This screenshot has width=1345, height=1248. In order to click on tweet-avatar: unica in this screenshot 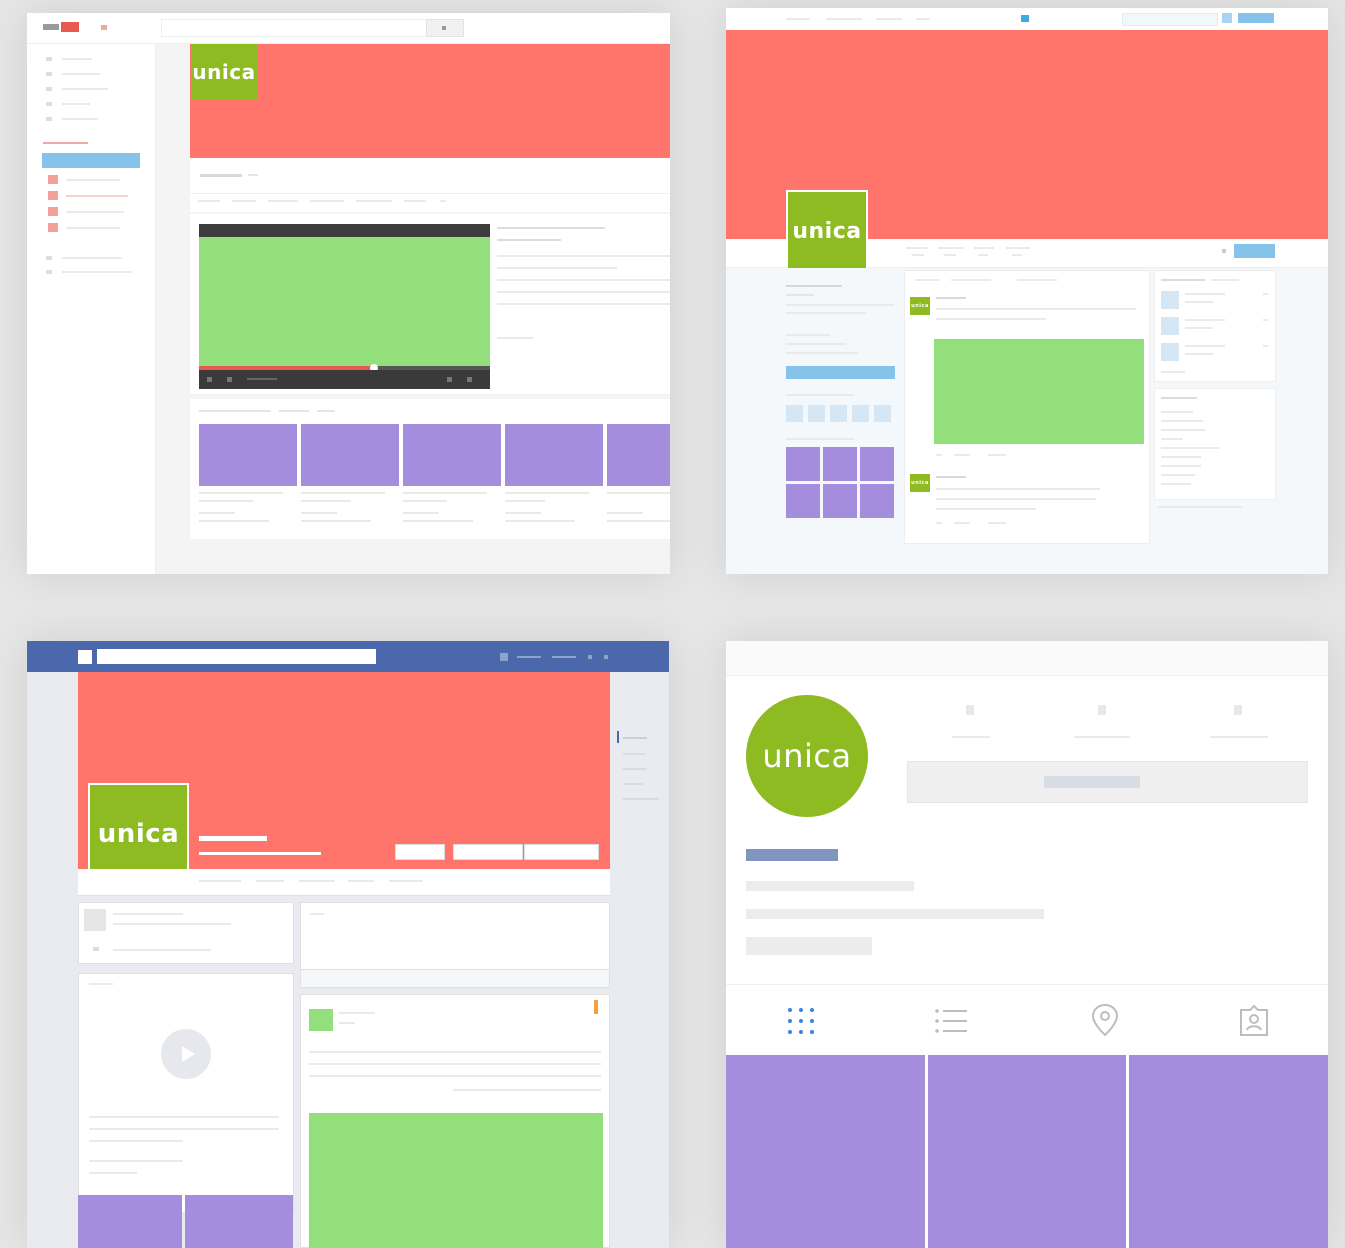, I will do `click(920, 306)`.